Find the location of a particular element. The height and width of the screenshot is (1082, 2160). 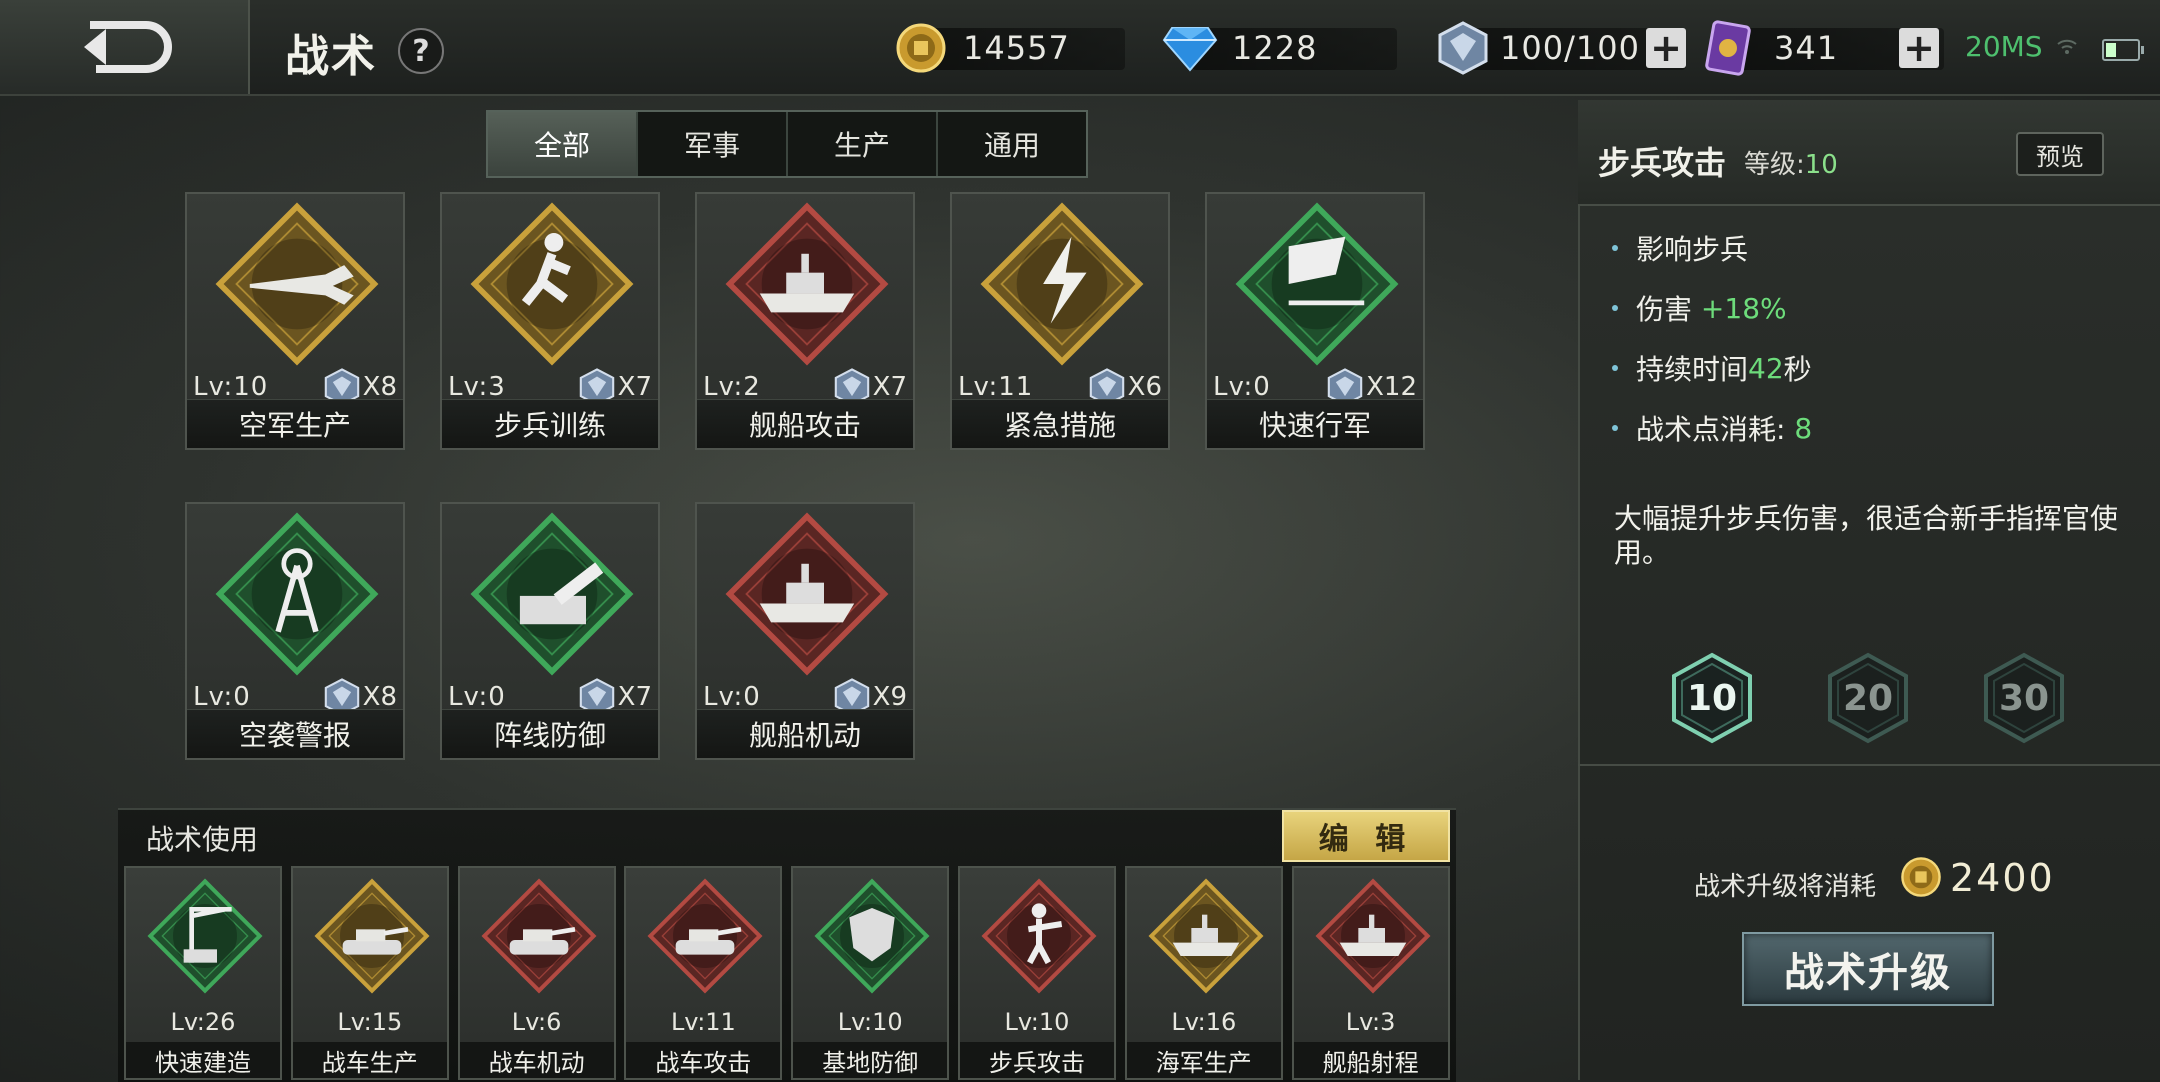

skill-cost-value: X9 is located at coordinates (889, 697).